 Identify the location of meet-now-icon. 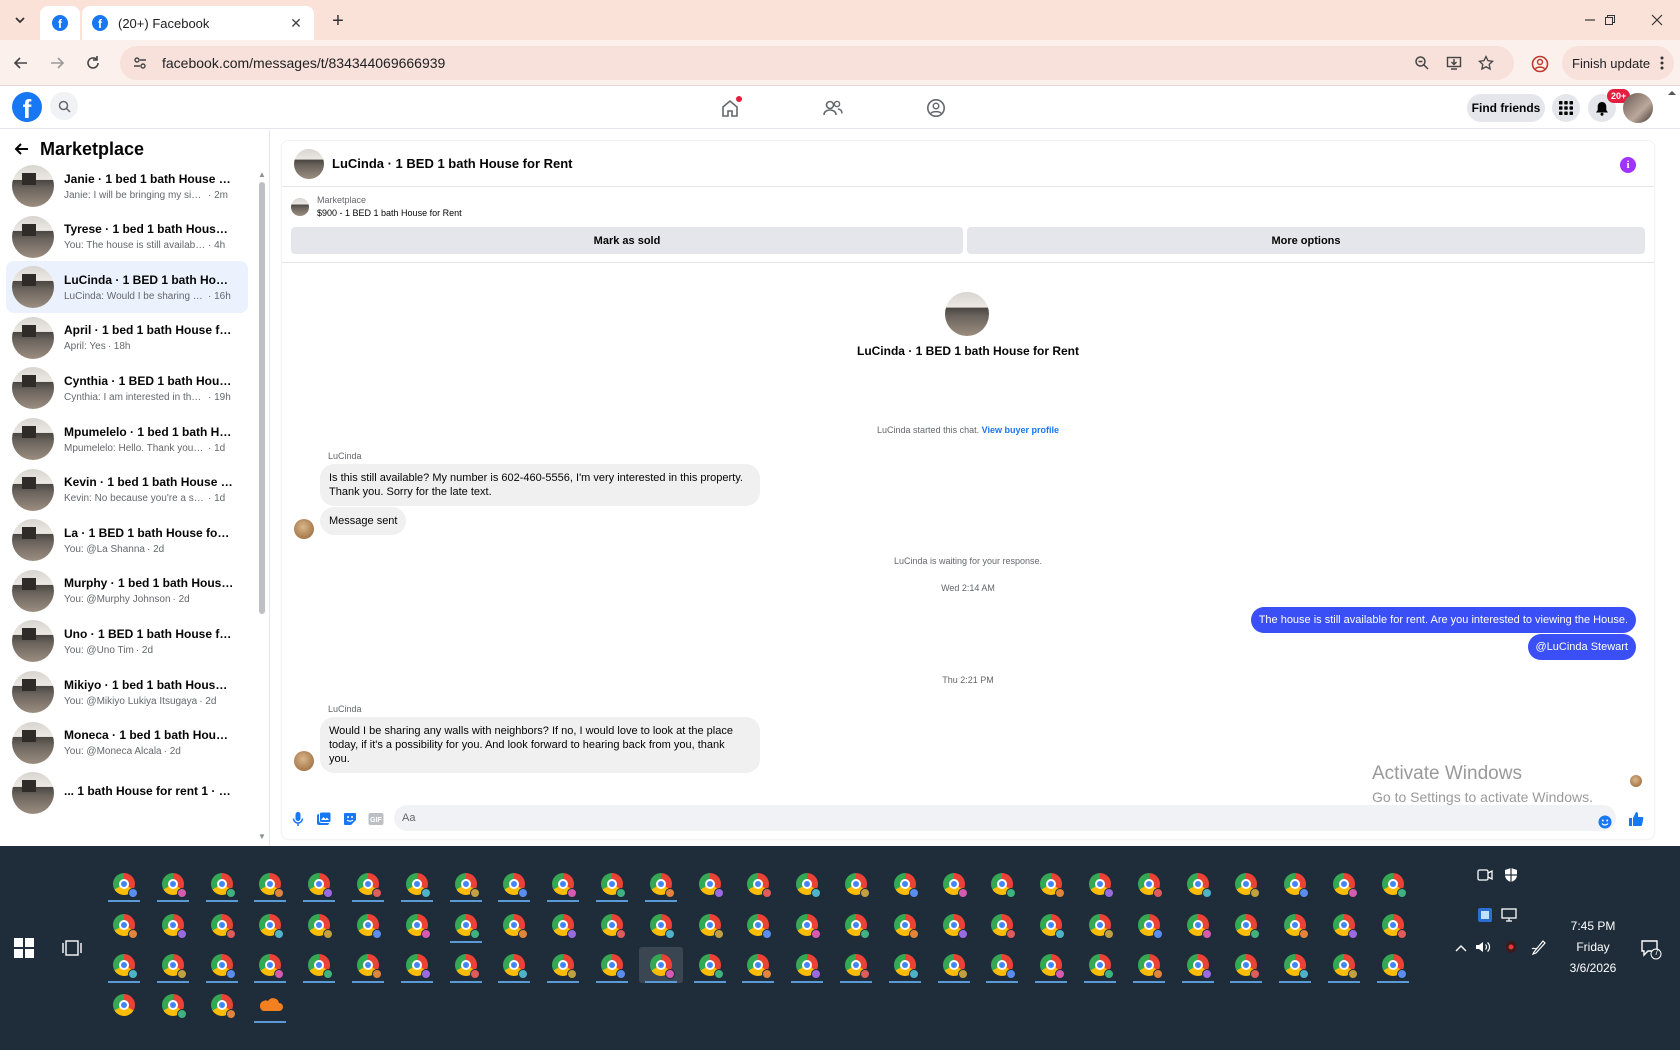
(1485, 875).